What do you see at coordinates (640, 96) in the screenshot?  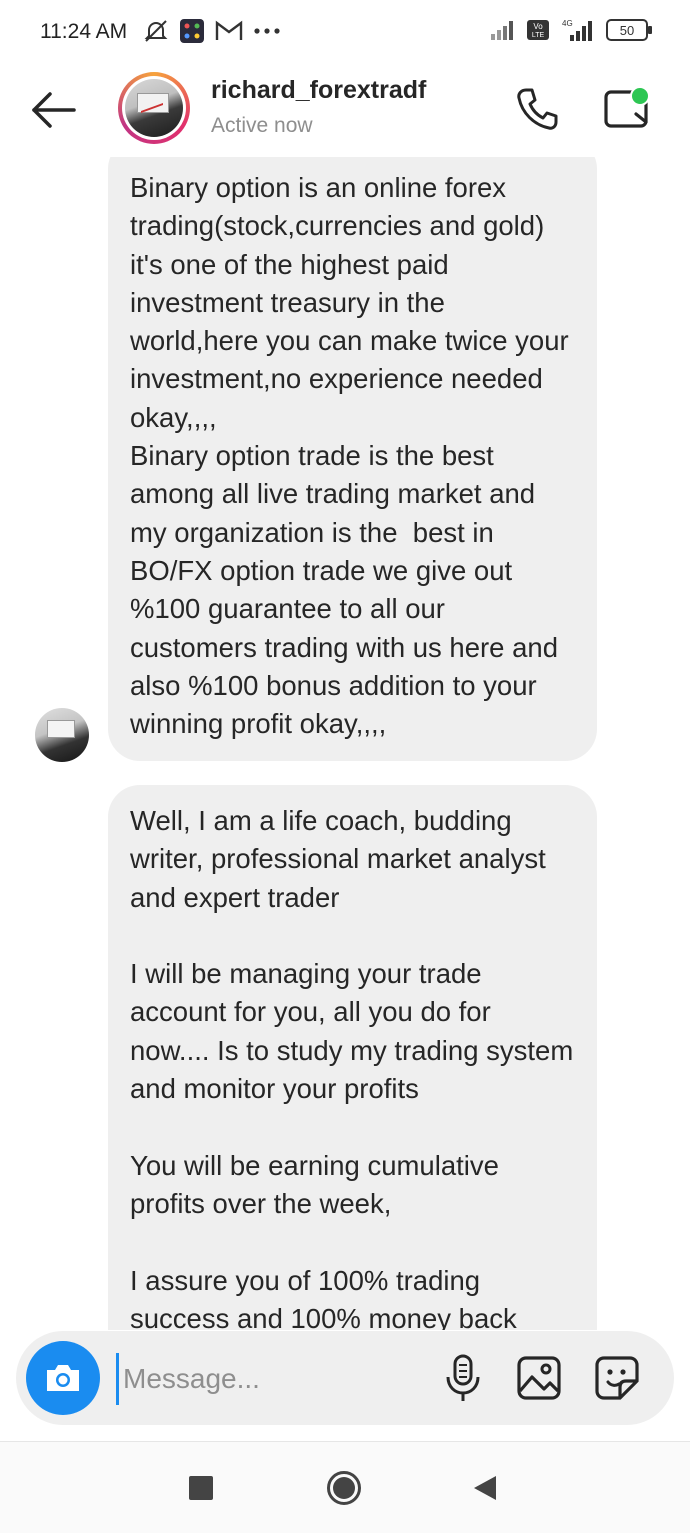 I see `online-indicator` at bounding box center [640, 96].